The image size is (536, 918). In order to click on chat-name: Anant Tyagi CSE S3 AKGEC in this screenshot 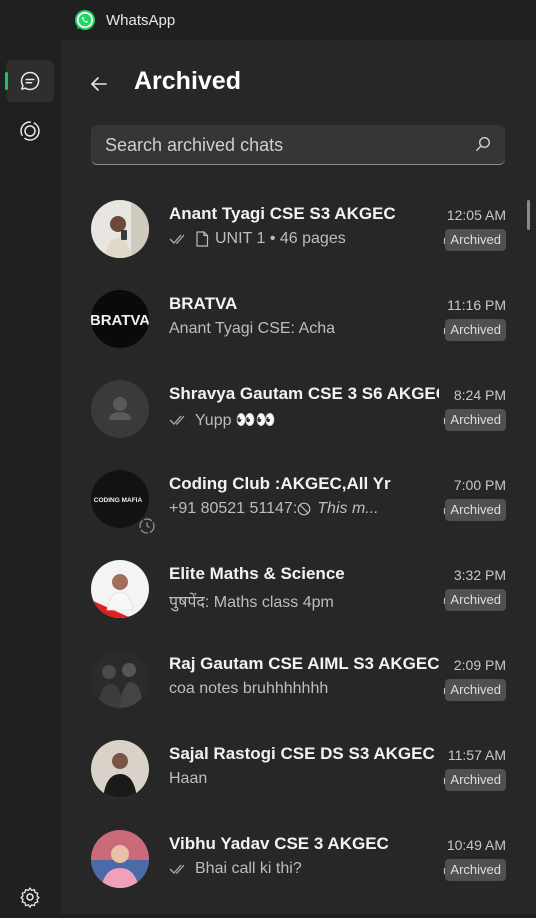, I will do `click(282, 213)`.